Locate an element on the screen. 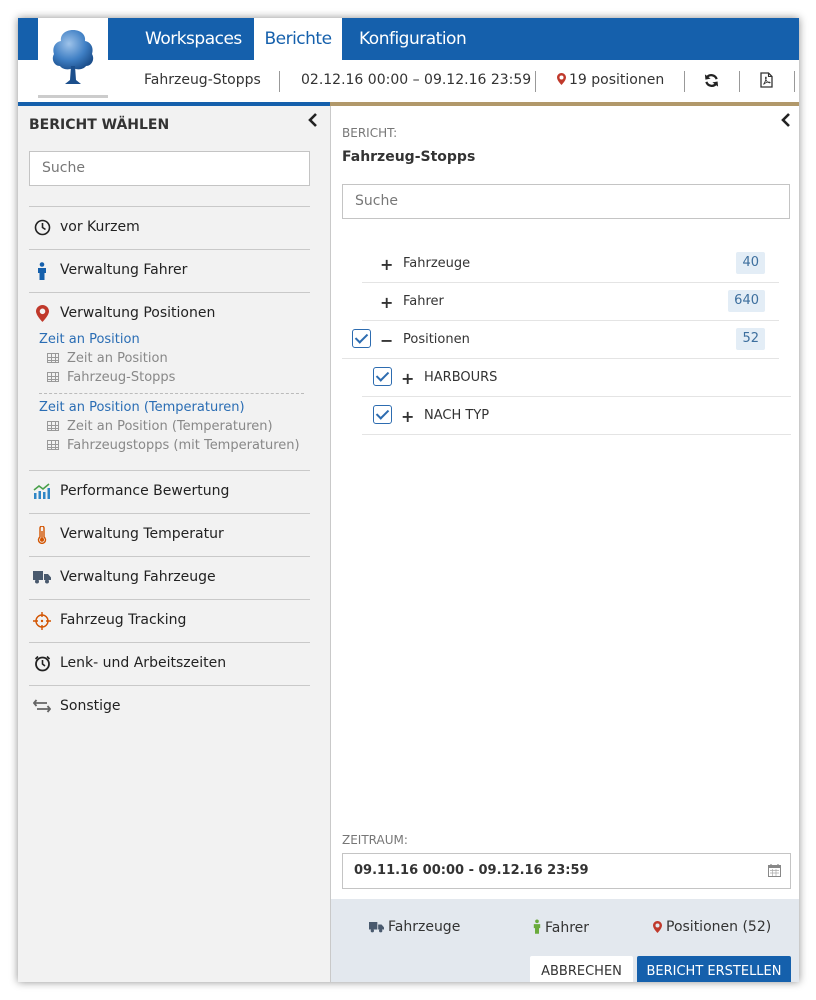 This screenshot has width=816, height=1000. summary-drivers-label: Fahrer is located at coordinates (567, 928).